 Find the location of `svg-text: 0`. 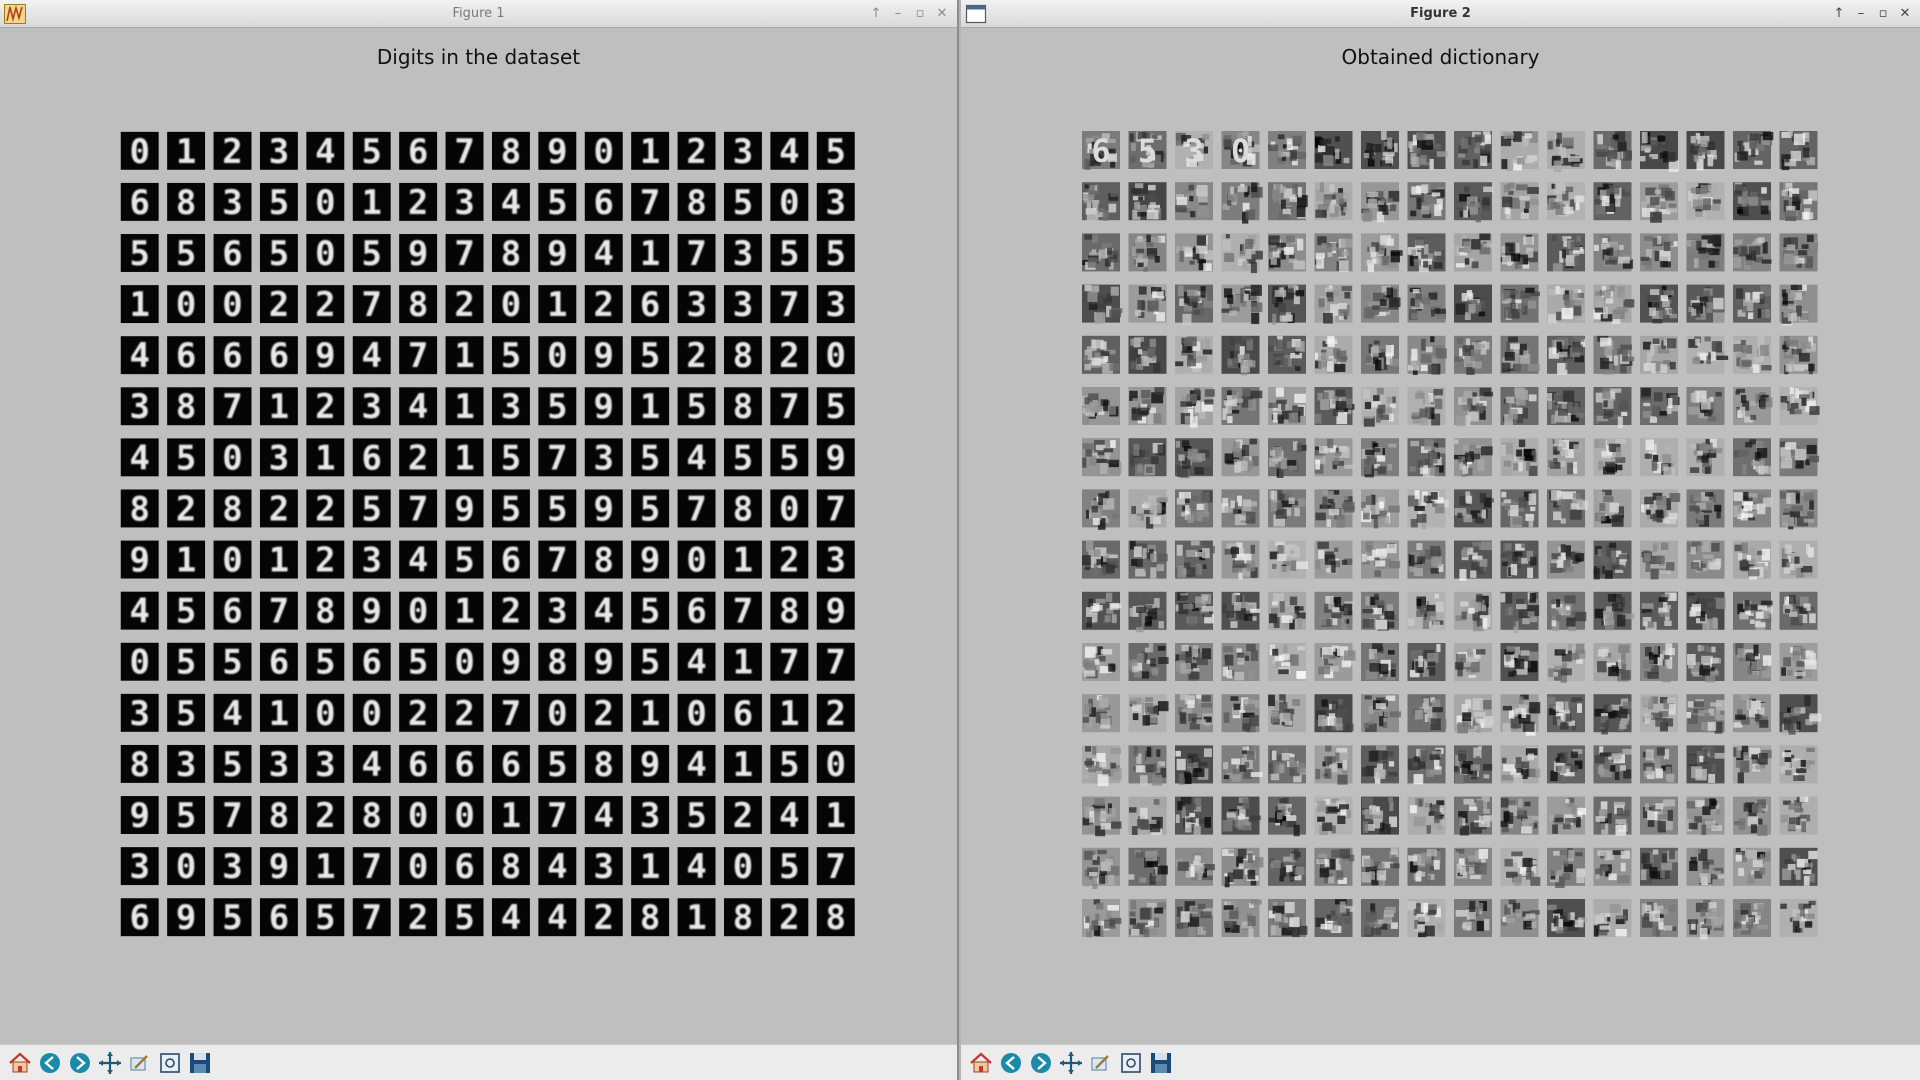

svg-text: 0 is located at coordinates (325, 253).